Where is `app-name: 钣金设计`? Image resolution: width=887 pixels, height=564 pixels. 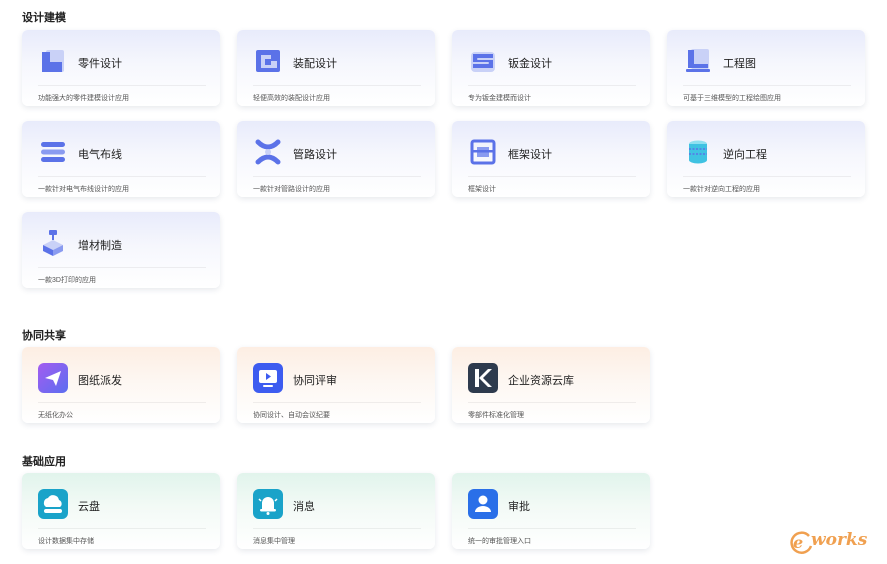
app-name: 钣金设计 is located at coordinates (530, 64).